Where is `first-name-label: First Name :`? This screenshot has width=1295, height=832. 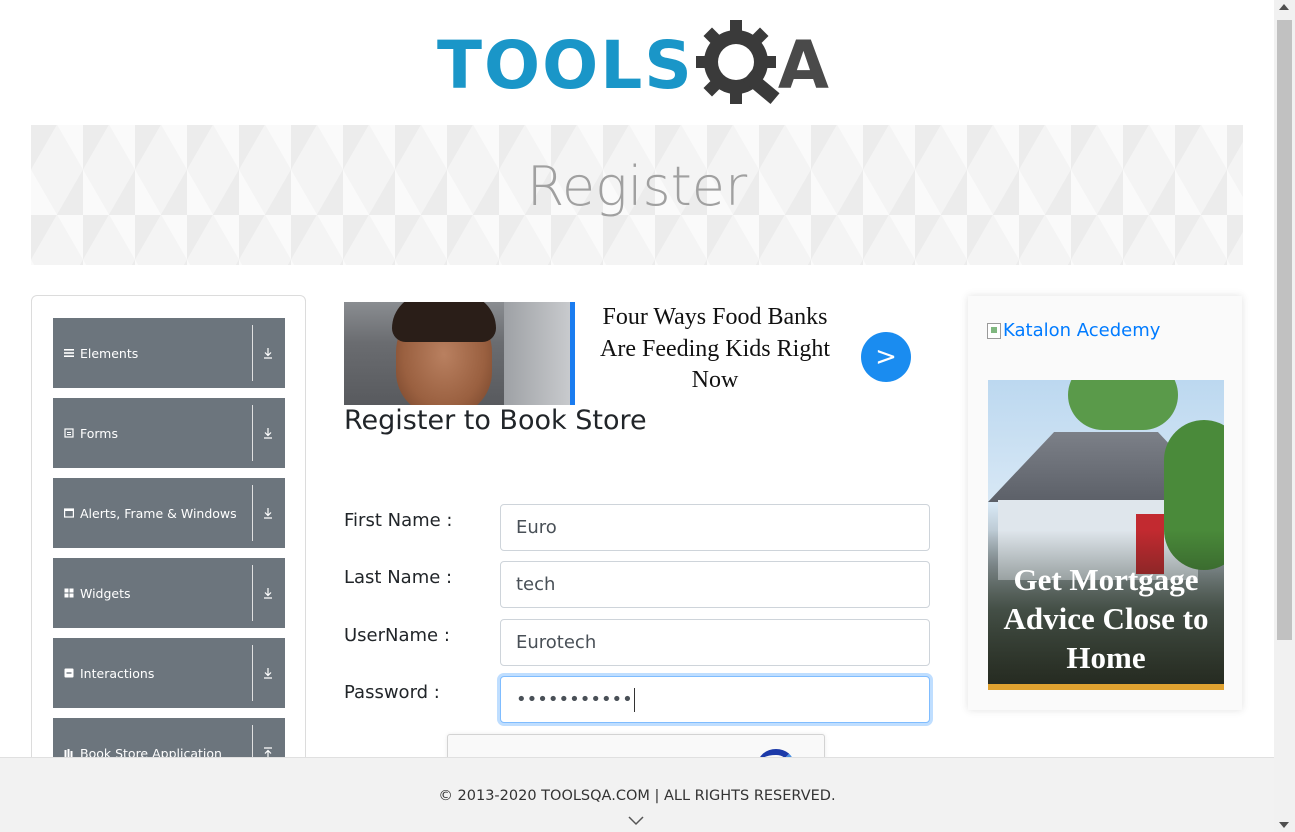
first-name-label: First Name : is located at coordinates (398, 520).